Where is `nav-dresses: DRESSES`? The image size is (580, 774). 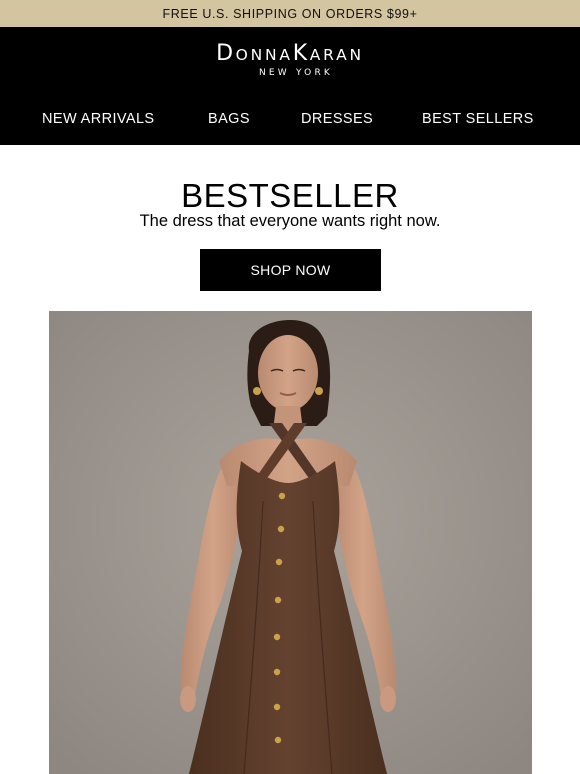 nav-dresses: DRESSES is located at coordinates (337, 119).